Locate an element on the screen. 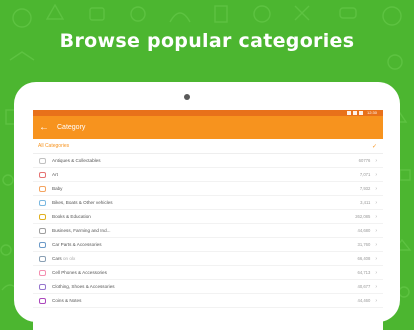 Image resolution: width=414 pixels, height=330 pixels. category-name: Books & Education is located at coordinates (71, 216).